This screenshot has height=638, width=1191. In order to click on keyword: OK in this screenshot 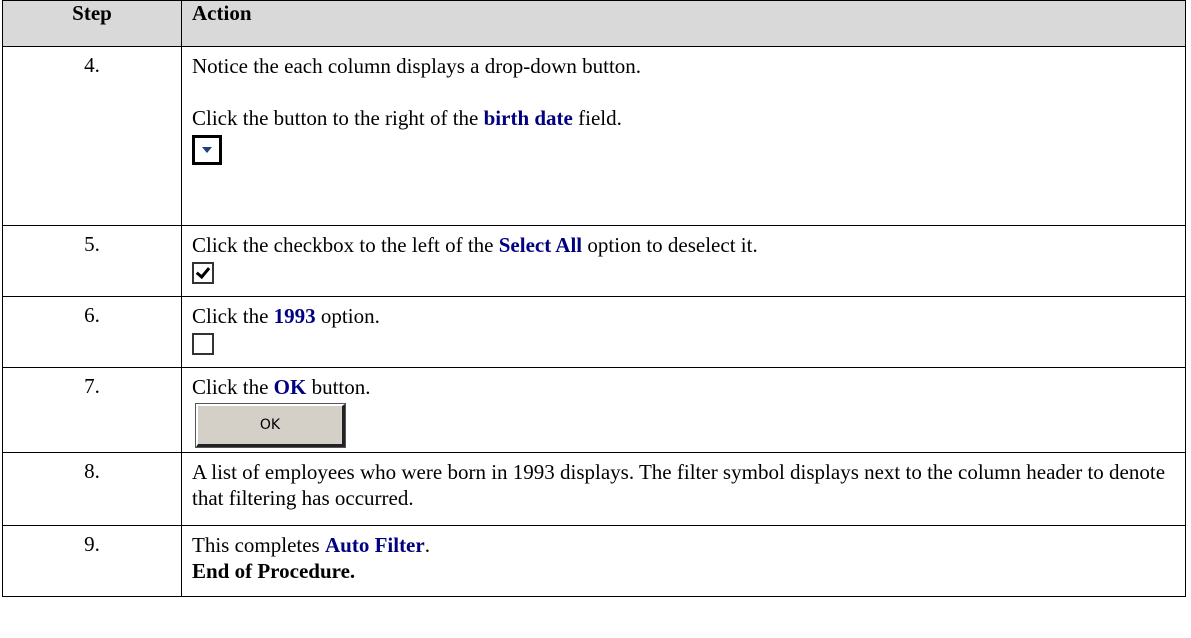, I will do `click(290, 387)`.